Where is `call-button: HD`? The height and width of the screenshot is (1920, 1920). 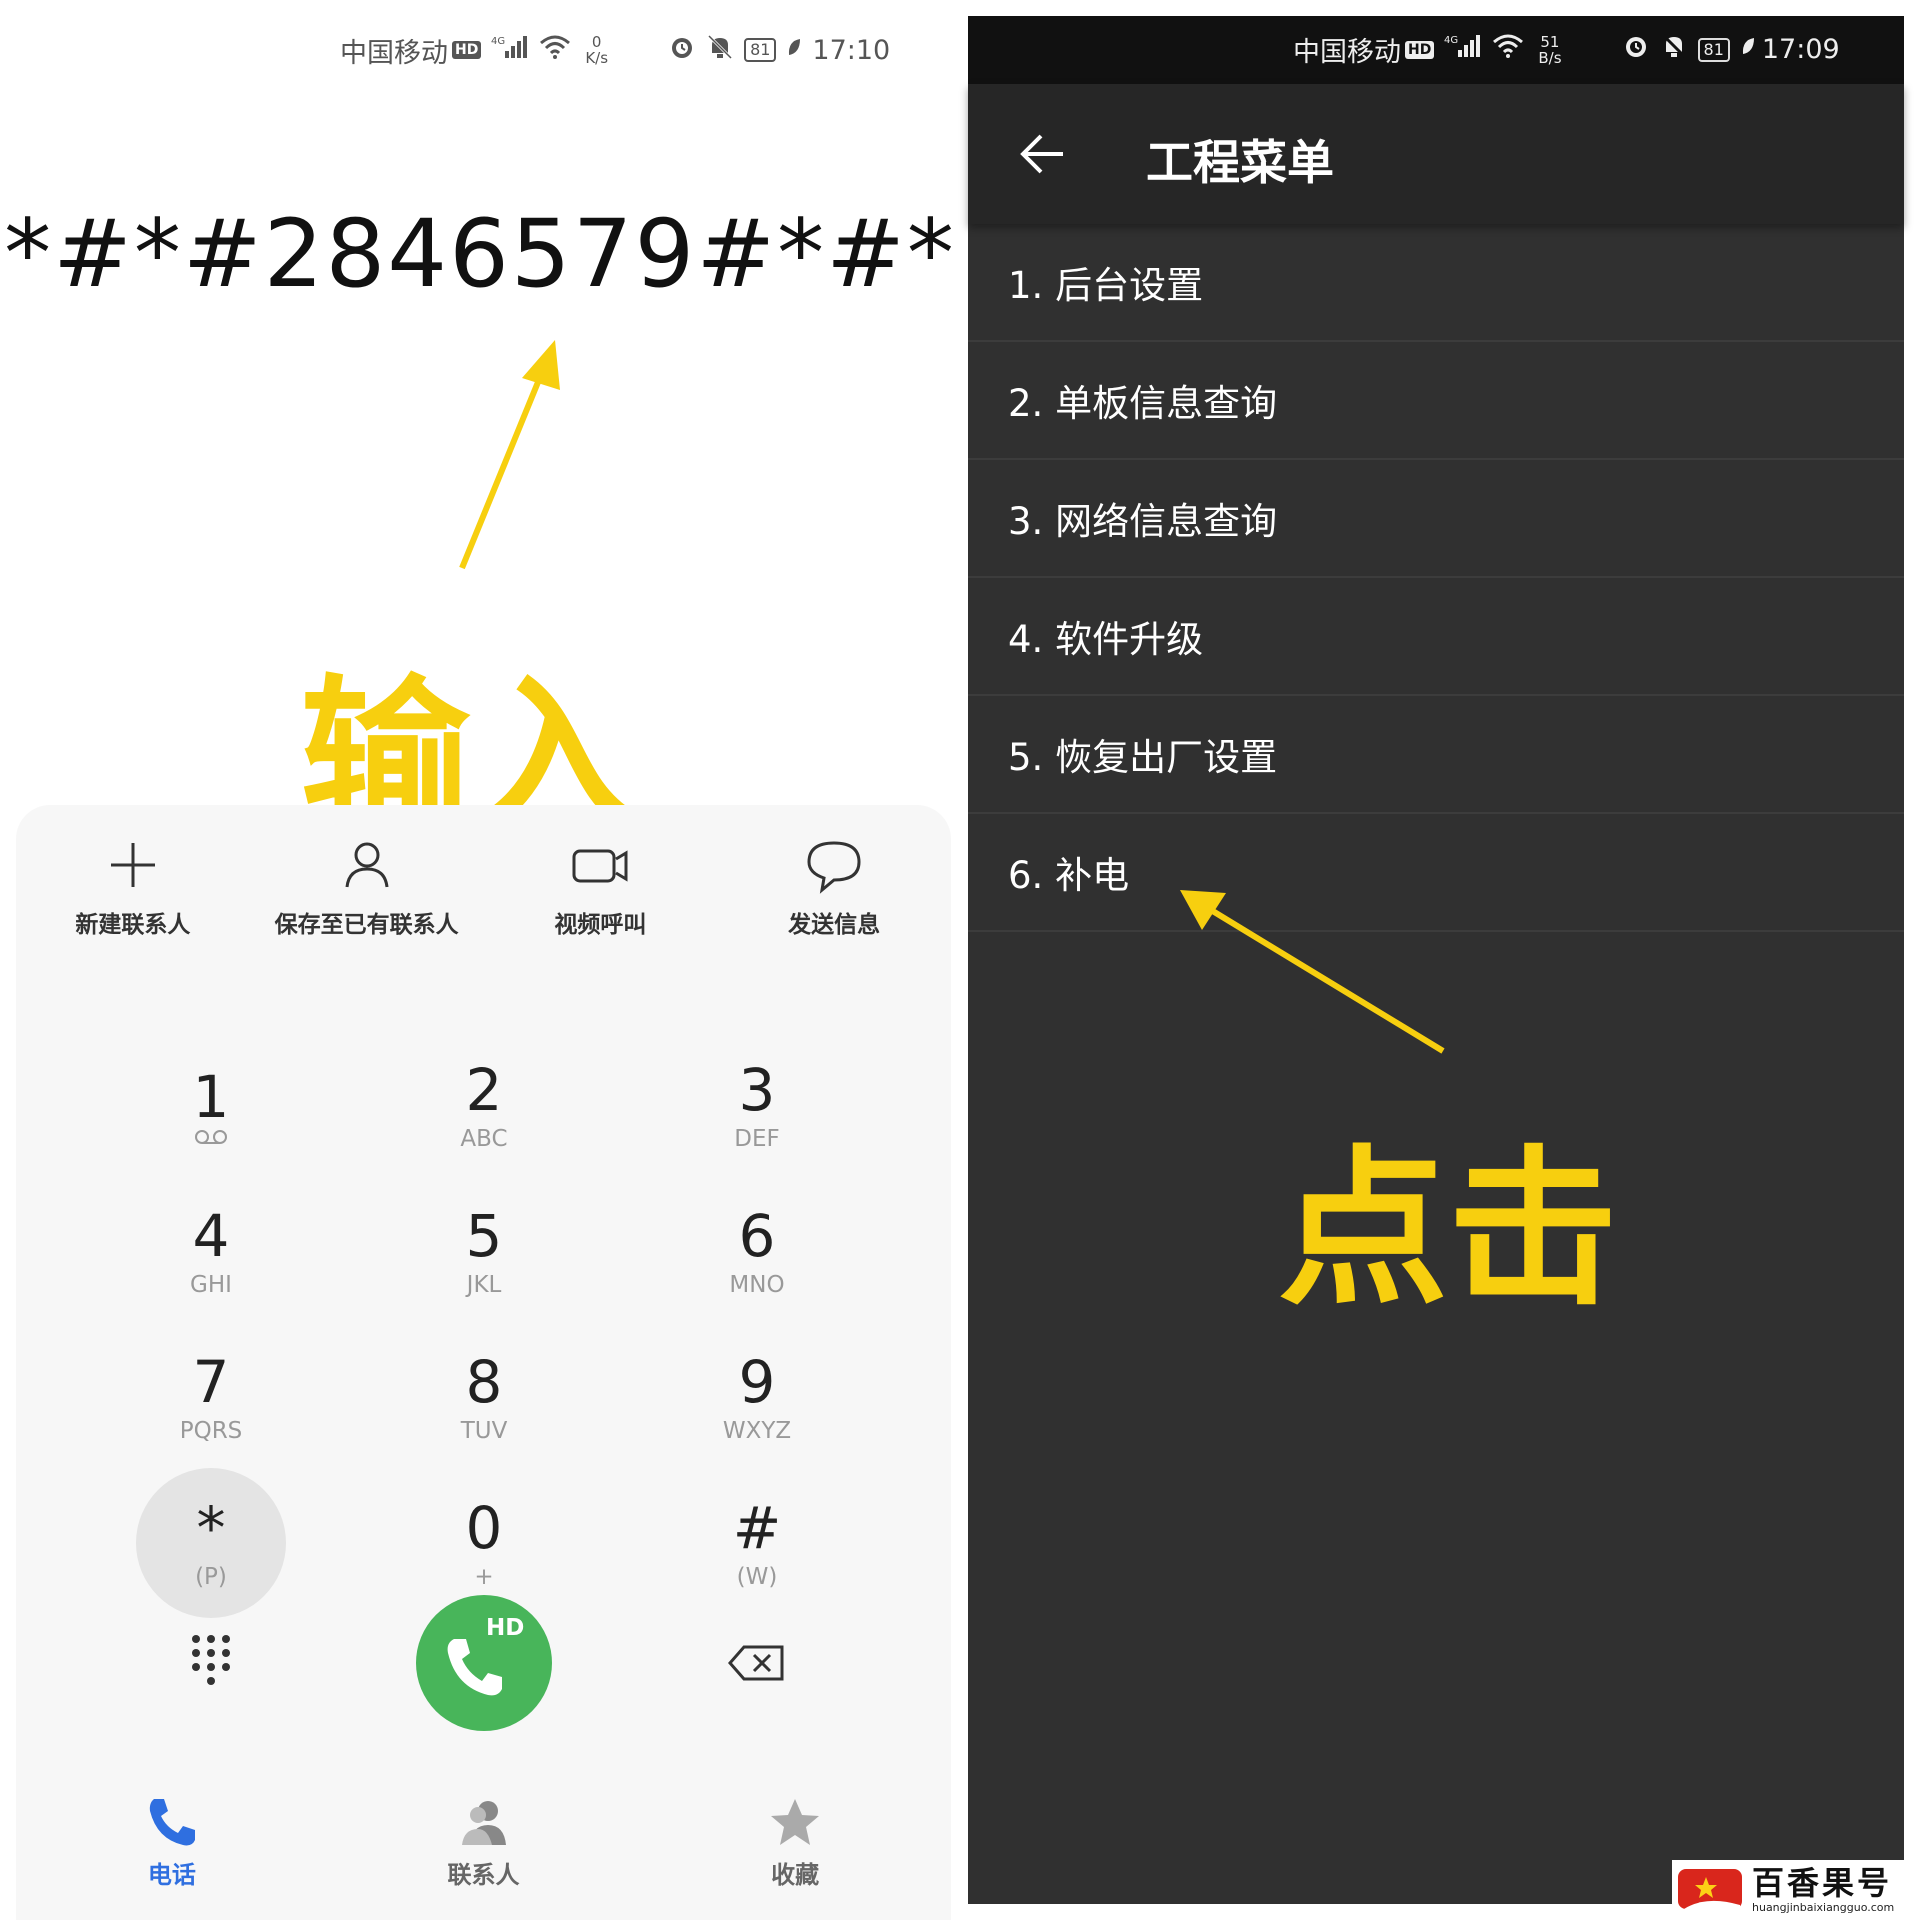 call-button: HD is located at coordinates (484, 1663).